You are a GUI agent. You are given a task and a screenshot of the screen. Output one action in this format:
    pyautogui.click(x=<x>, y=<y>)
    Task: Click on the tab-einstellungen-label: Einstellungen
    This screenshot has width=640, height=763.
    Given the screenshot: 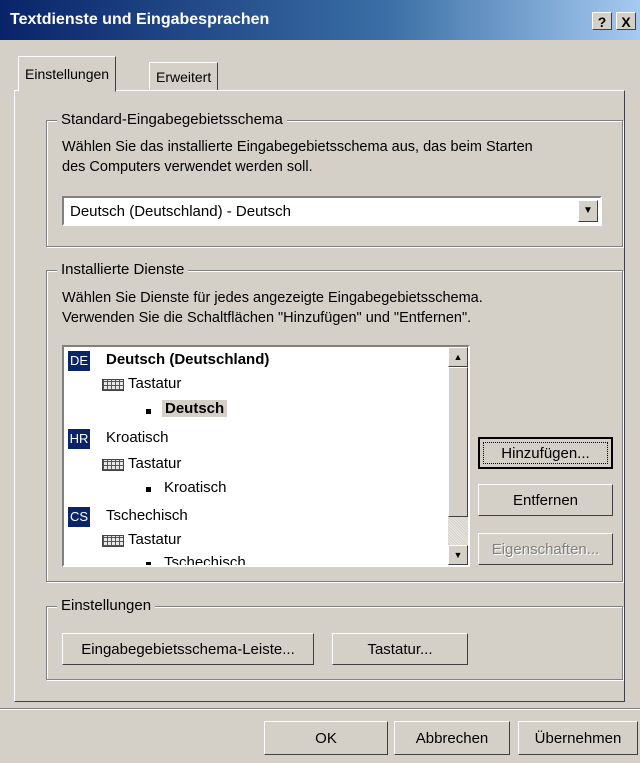 What is the action you would take?
    pyautogui.click(x=67, y=74)
    